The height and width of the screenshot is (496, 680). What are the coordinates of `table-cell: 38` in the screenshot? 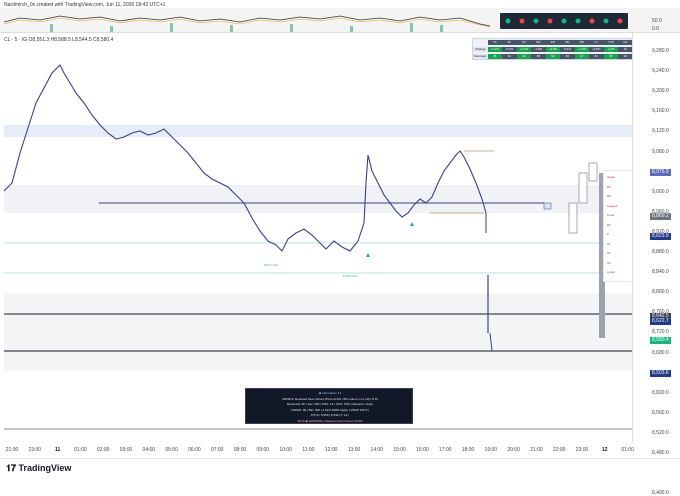 It's located at (538, 56).